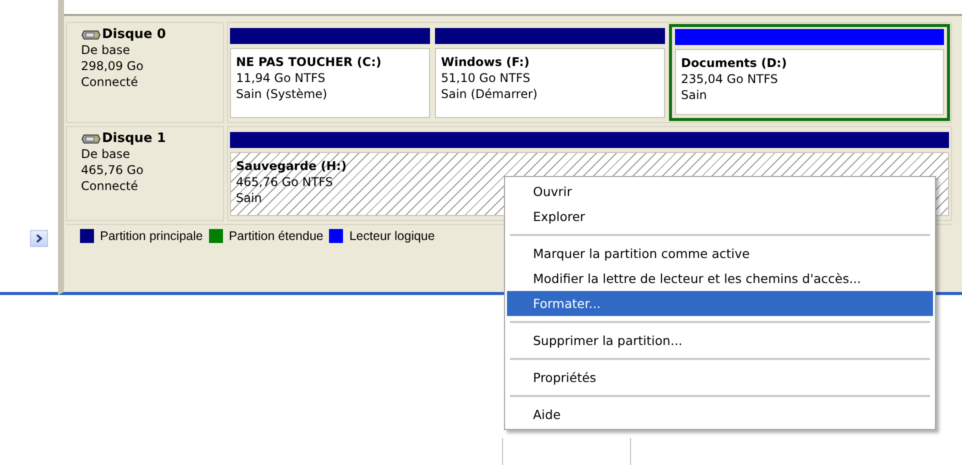 The height and width of the screenshot is (465, 962). What do you see at coordinates (134, 34) in the screenshot?
I see `disk-name: Disque 0` at bounding box center [134, 34].